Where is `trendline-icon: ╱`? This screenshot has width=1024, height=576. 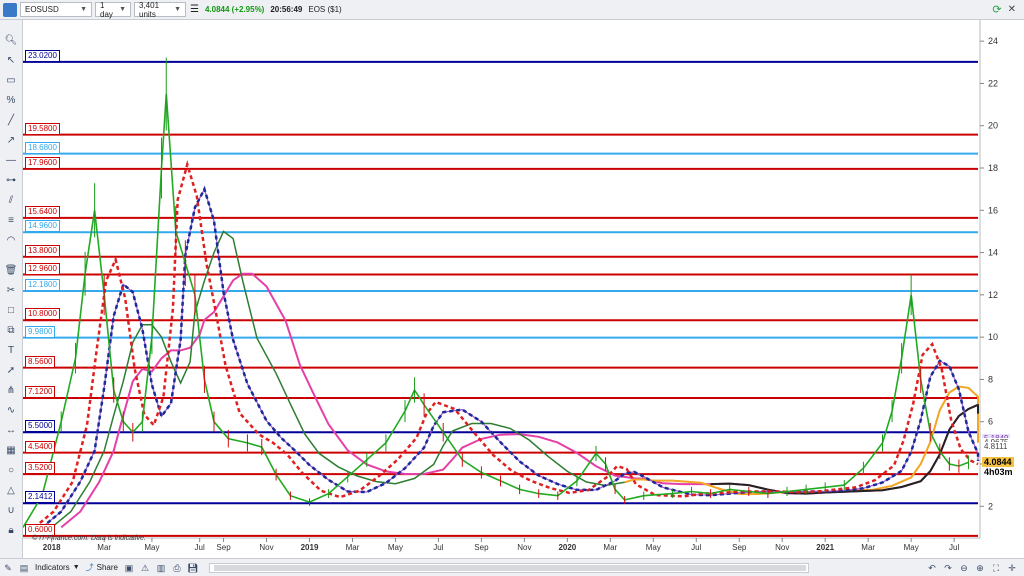
trendline-icon: ╱ is located at coordinates (11, 121).